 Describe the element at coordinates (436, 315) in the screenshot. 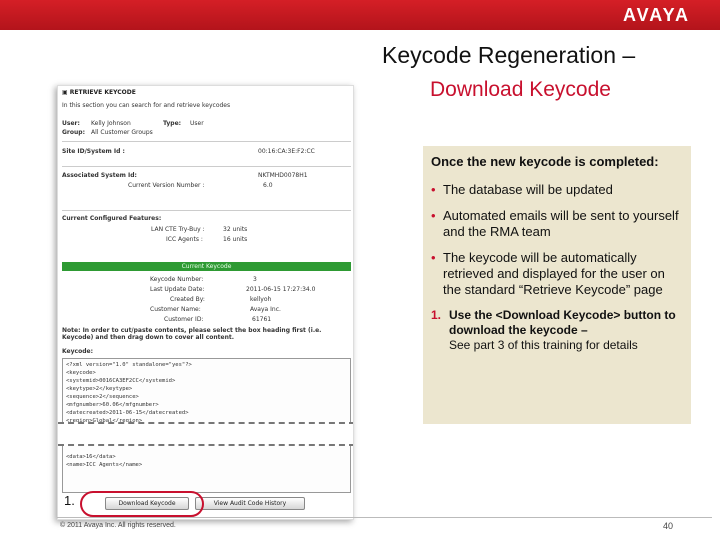

I see `step-number: 1.` at that location.